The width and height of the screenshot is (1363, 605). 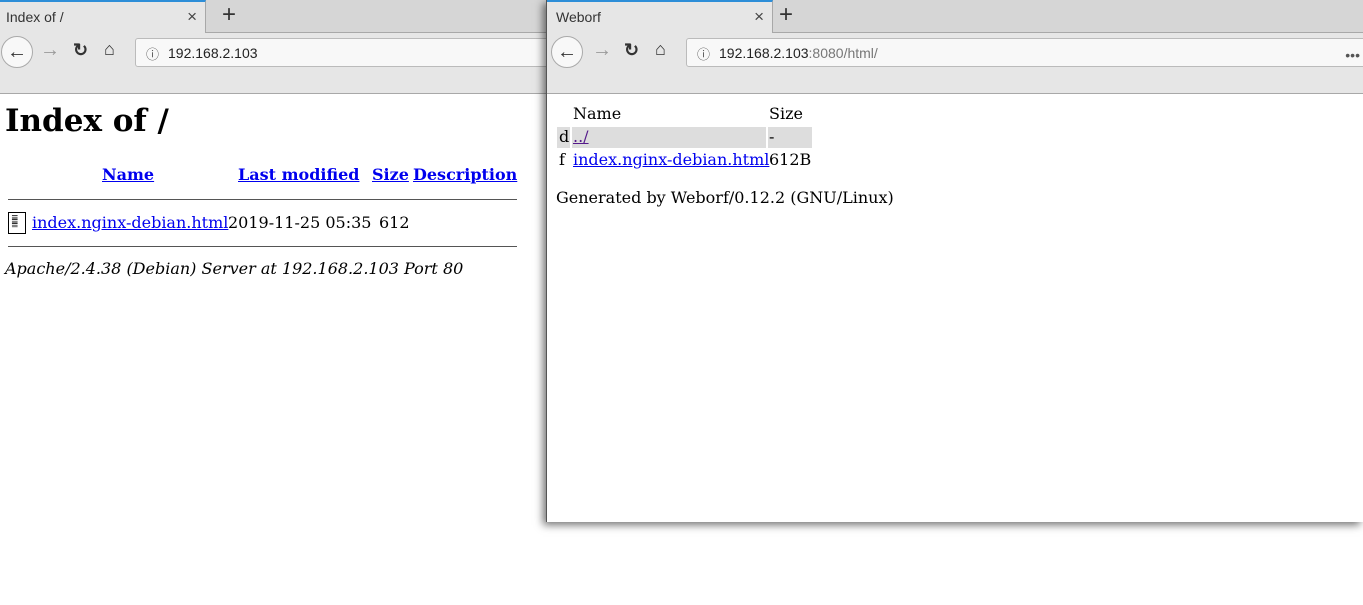 What do you see at coordinates (597, 113) in the screenshot?
I see `column-name: Name` at bounding box center [597, 113].